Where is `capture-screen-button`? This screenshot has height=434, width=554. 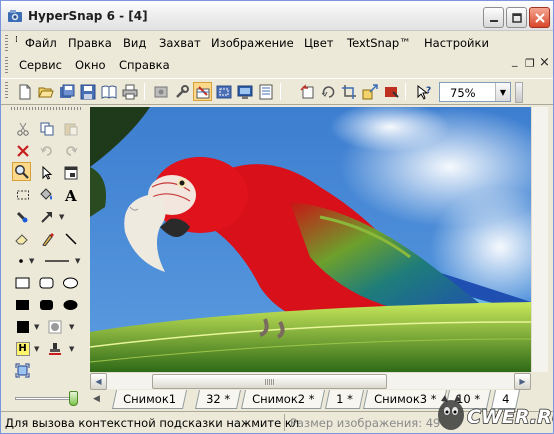 capture-screen-button is located at coordinates (244, 91).